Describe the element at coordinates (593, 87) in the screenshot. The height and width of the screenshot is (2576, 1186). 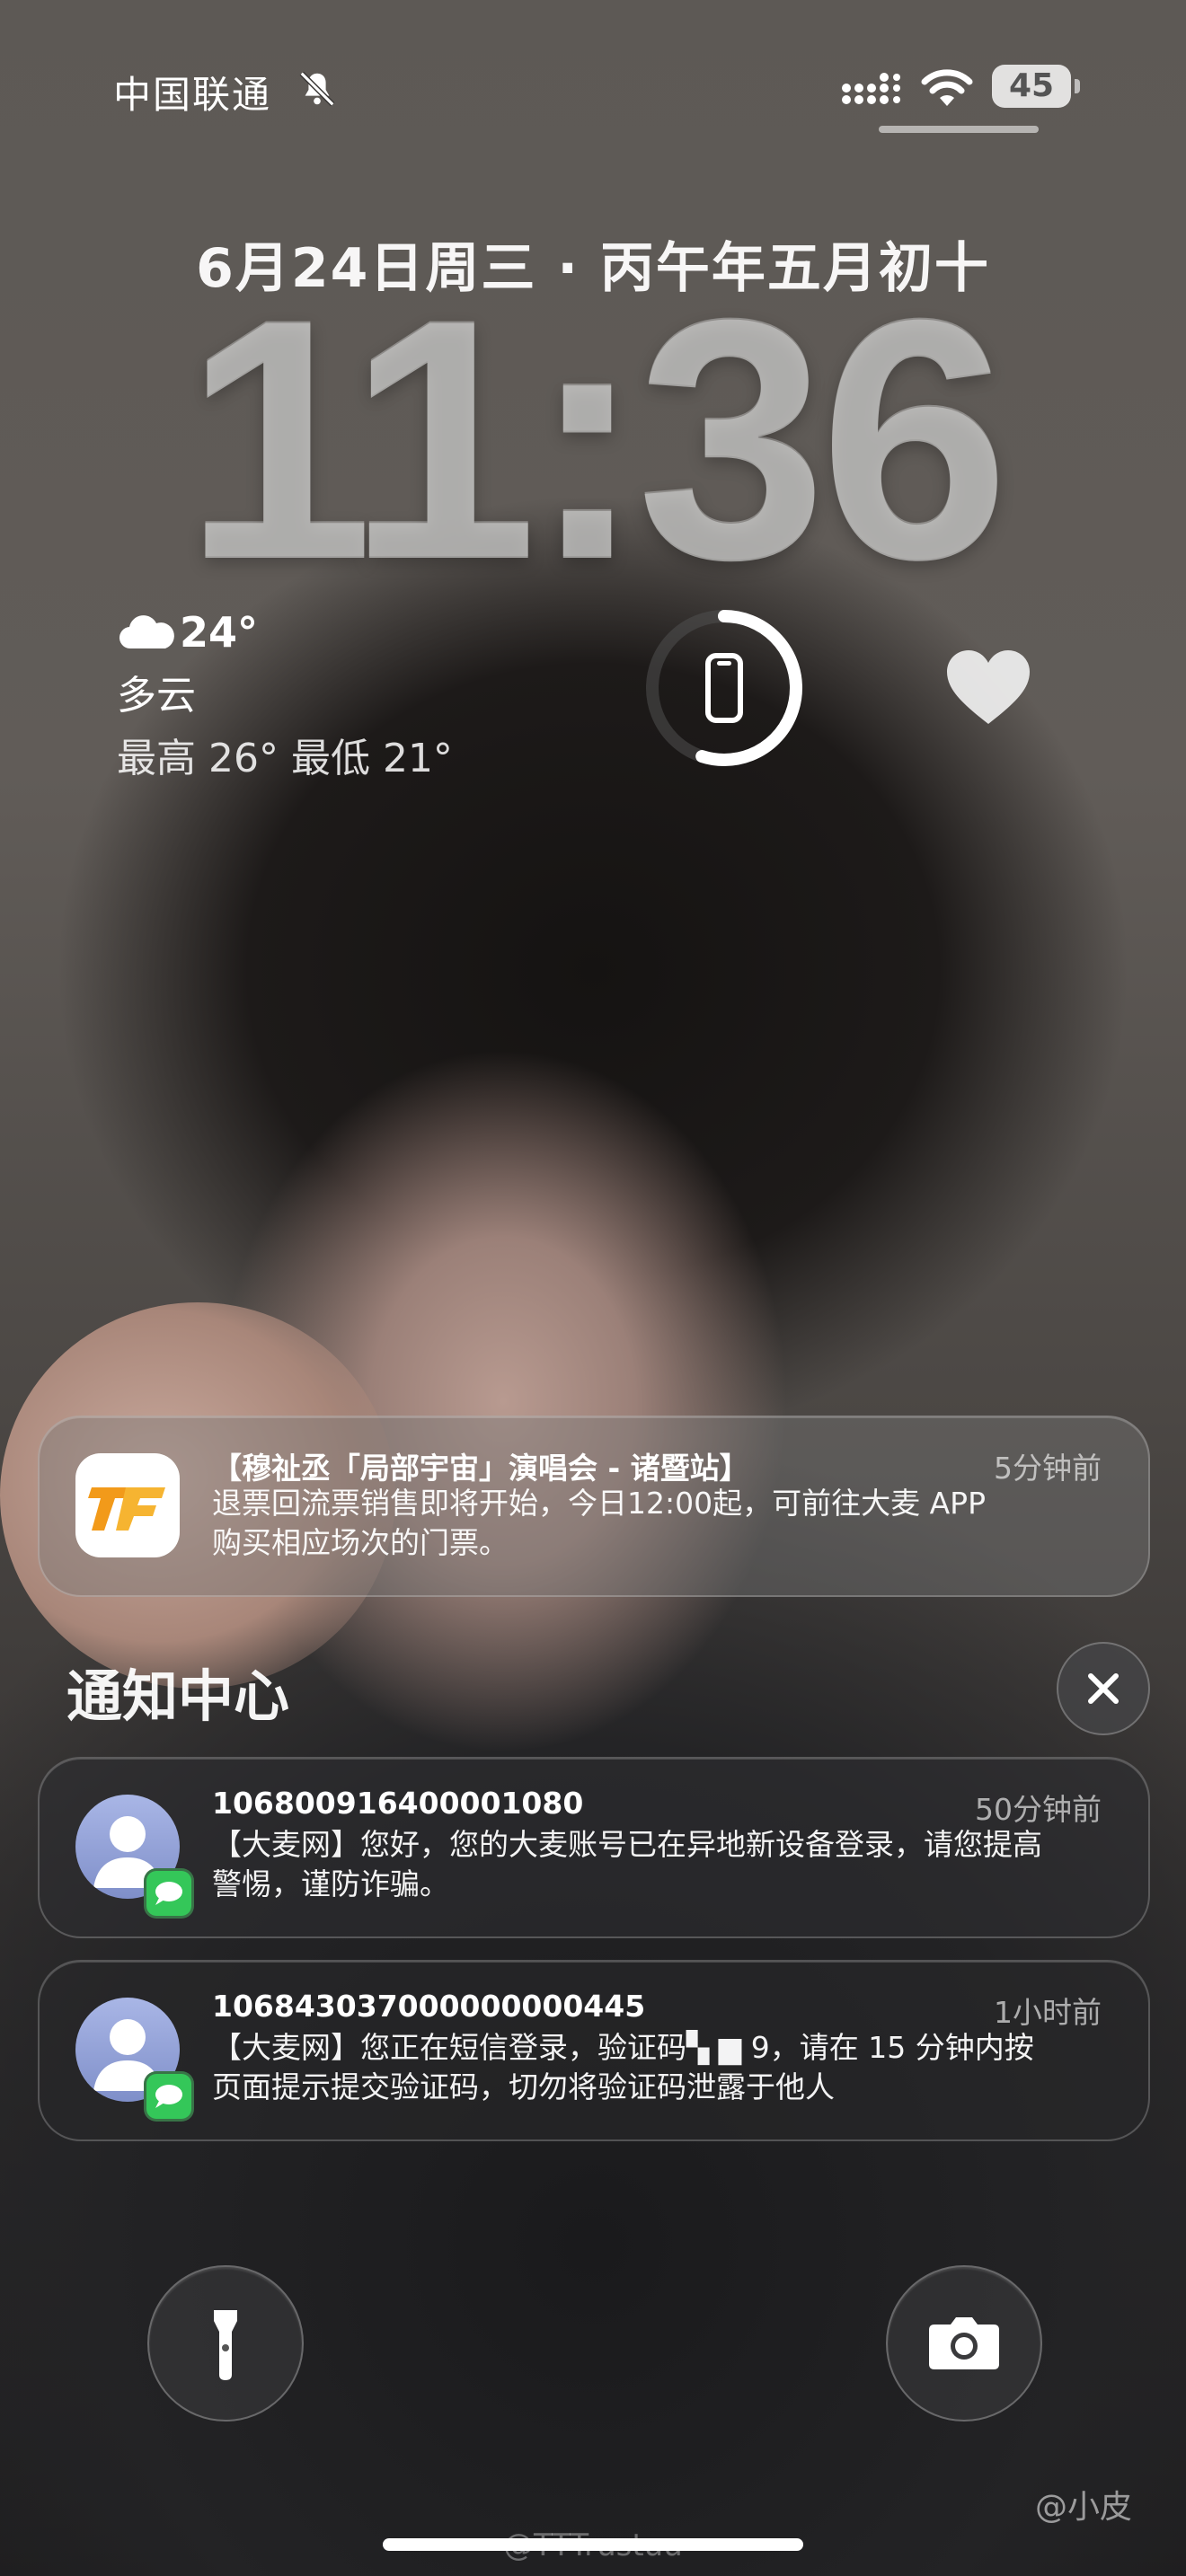
I see `status-bar: 中国联通 45` at that location.